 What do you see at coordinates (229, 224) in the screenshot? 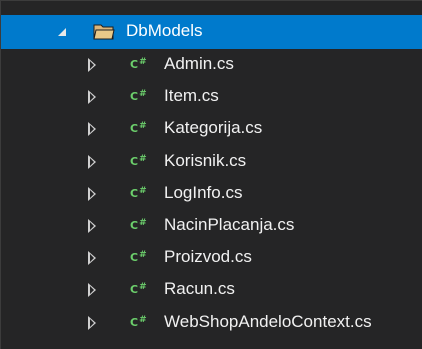
I see `file-label: NacinPlacanja.cs` at bounding box center [229, 224].